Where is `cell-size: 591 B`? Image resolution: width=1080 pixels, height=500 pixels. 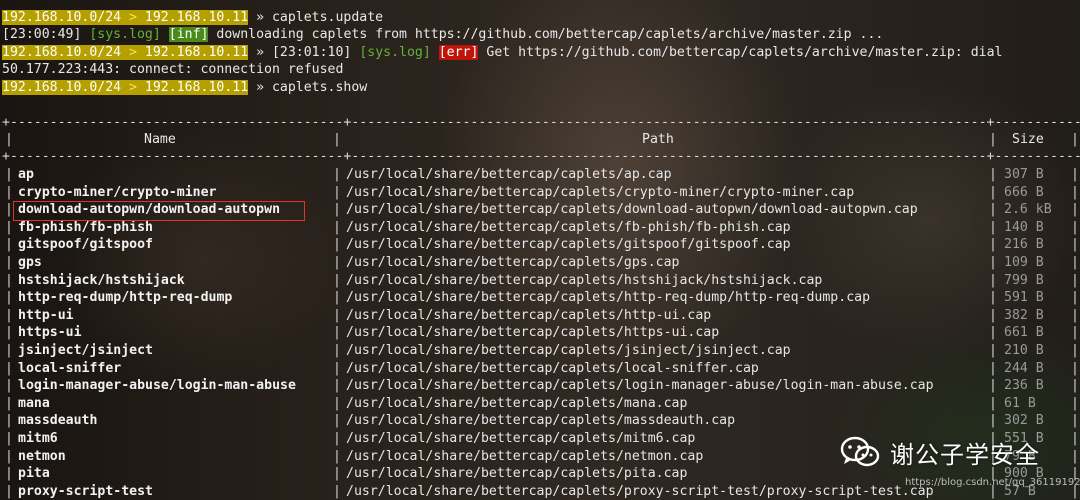 cell-size: 591 B is located at coordinates (1024, 298).